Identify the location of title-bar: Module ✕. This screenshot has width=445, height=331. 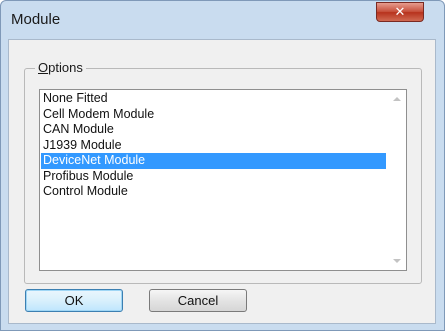
(222, 19).